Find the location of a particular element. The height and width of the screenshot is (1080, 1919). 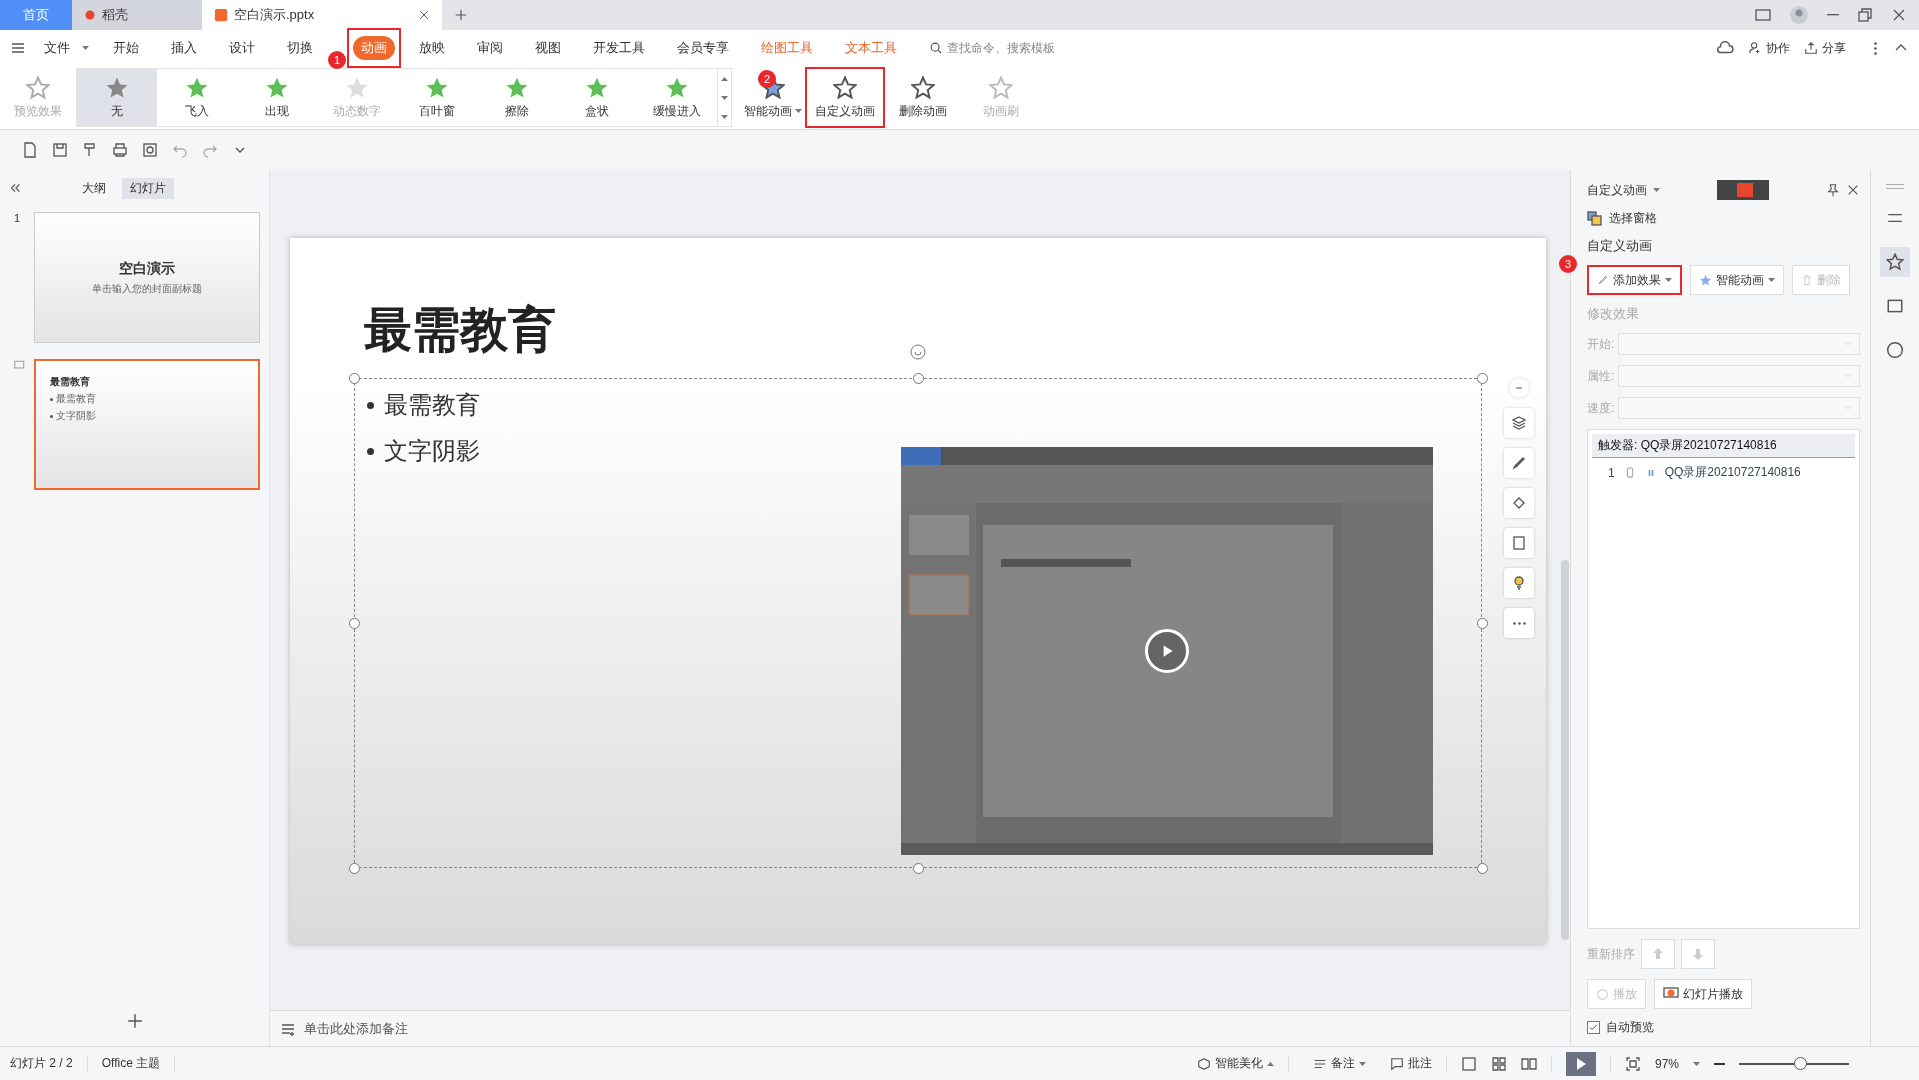

animation-effect: 盒状 is located at coordinates (597, 97).